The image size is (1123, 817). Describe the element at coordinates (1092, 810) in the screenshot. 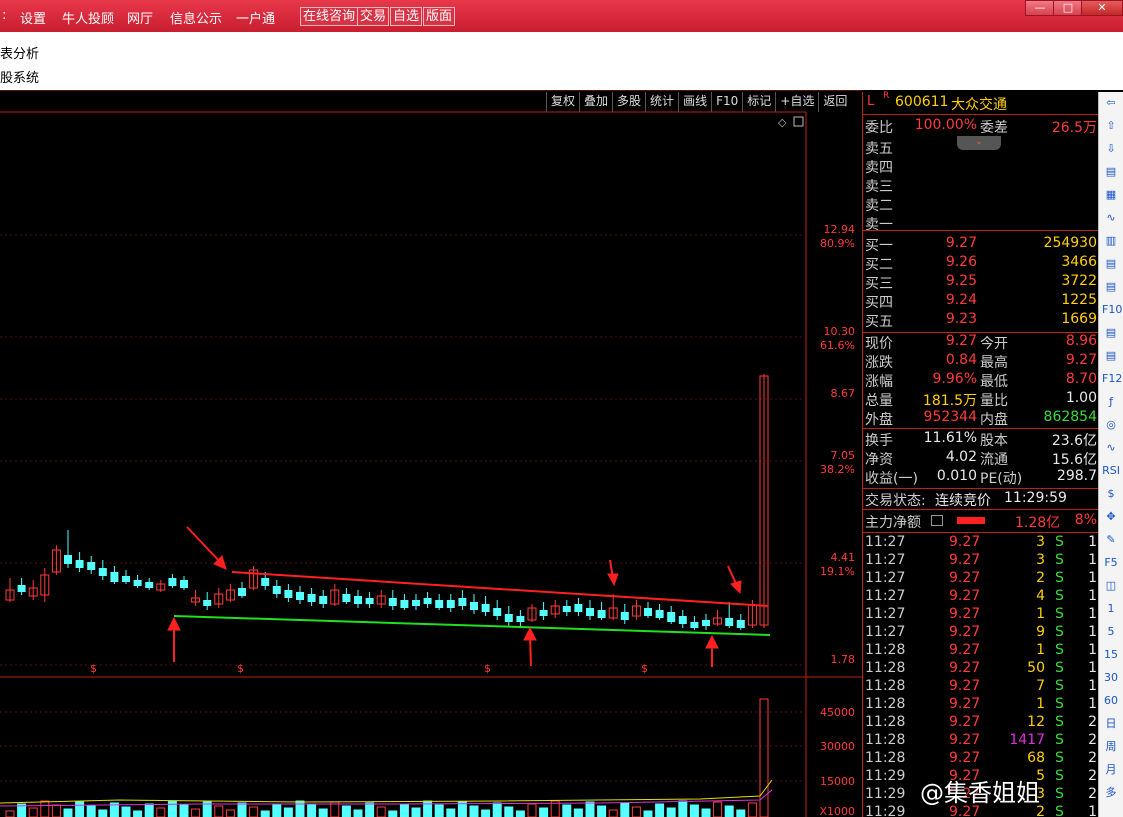

I see `tick-count: 1` at that location.